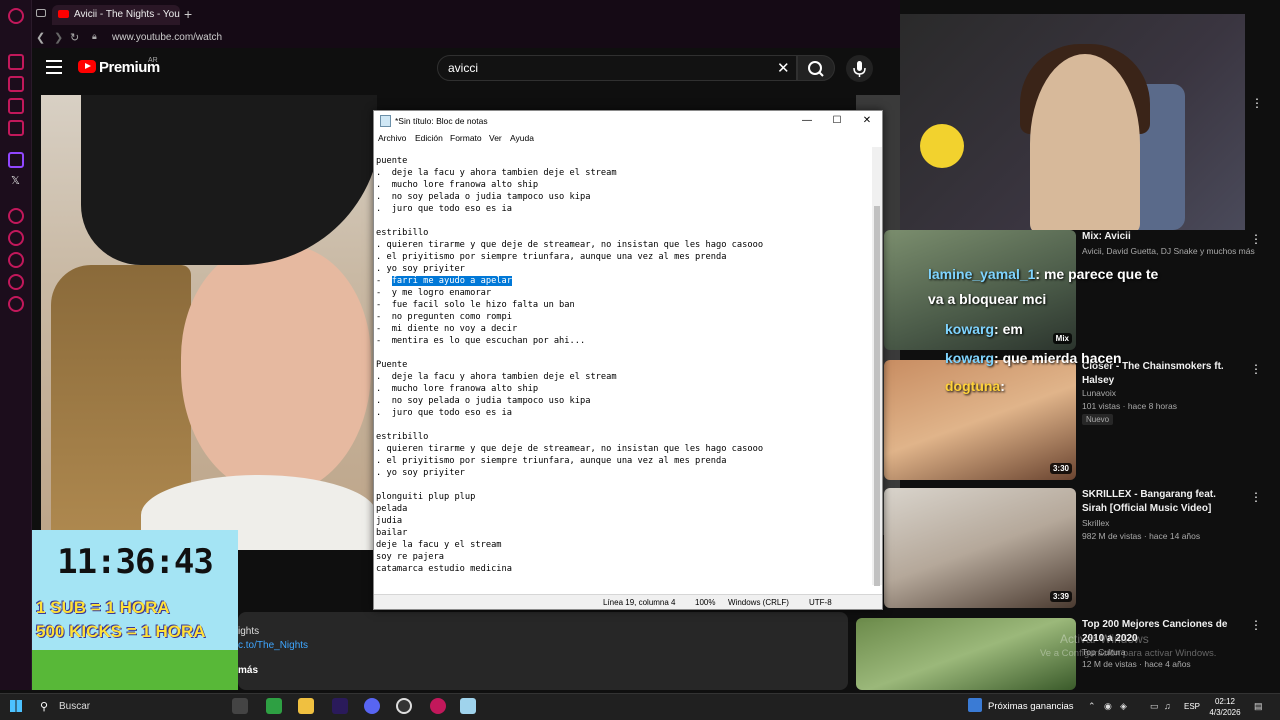 The width and height of the screenshot is (1280, 720). I want to click on file-explorer-icon, so click(306, 706).